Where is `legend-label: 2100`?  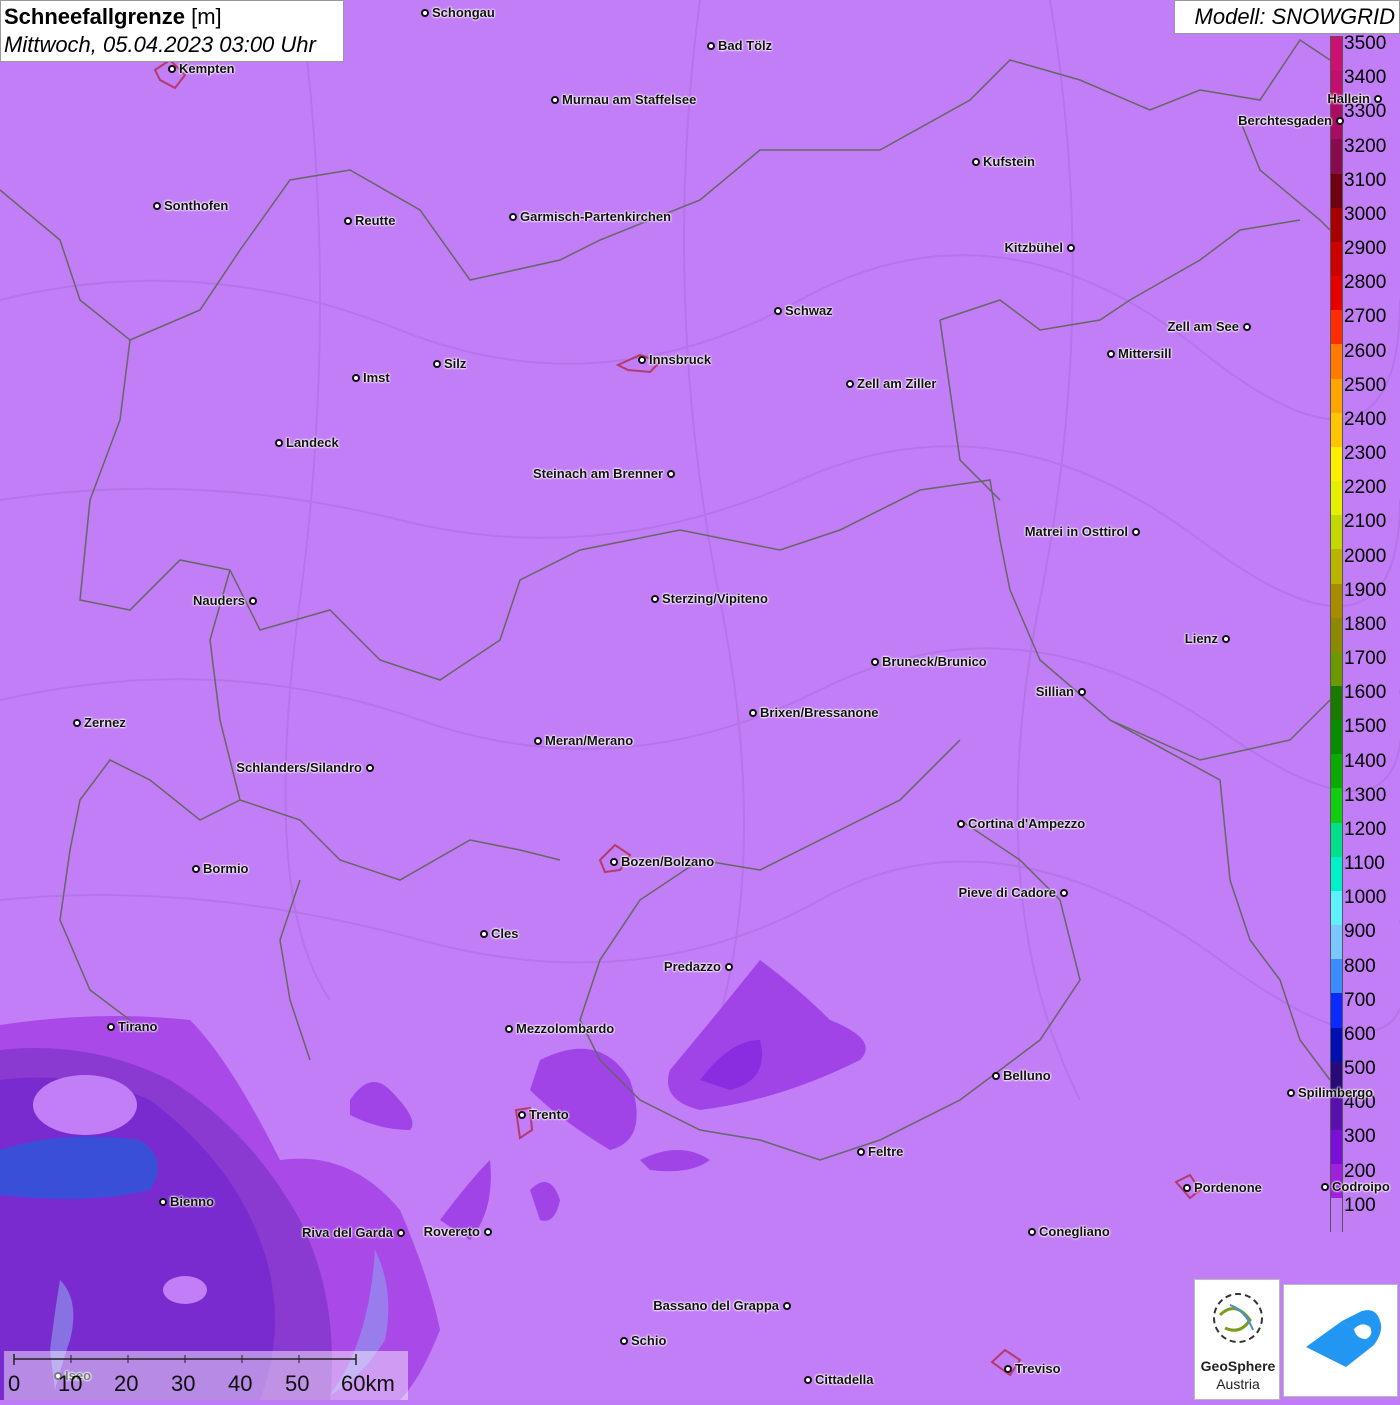
legend-label: 2100 is located at coordinates (1365, 522).